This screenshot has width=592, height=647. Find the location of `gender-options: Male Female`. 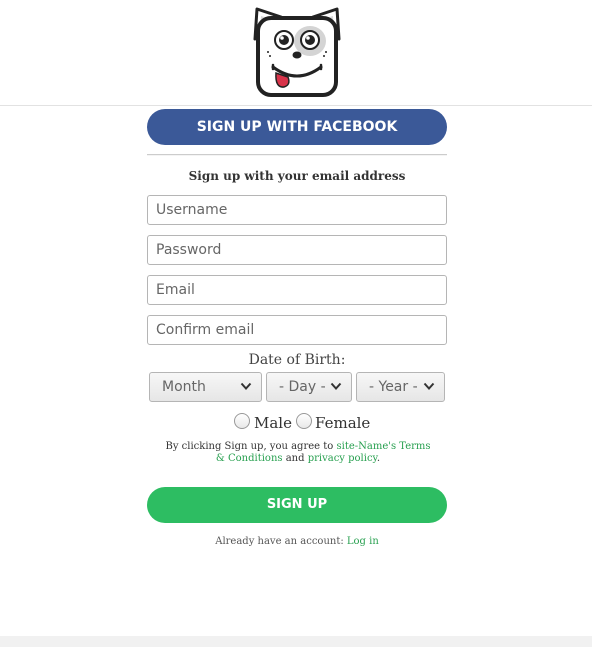

gender-options: Male Female is located at coordinates (297, 424).